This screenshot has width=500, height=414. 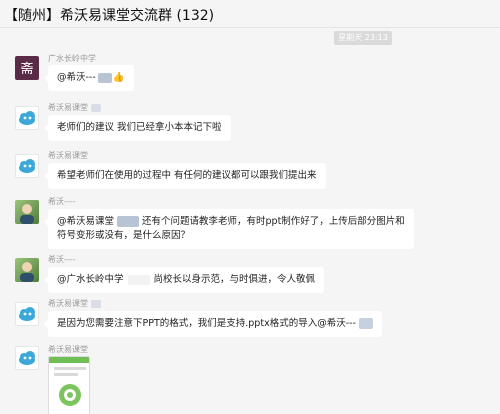 I want to click on image-thumbnail, so click(x=69, y=385).